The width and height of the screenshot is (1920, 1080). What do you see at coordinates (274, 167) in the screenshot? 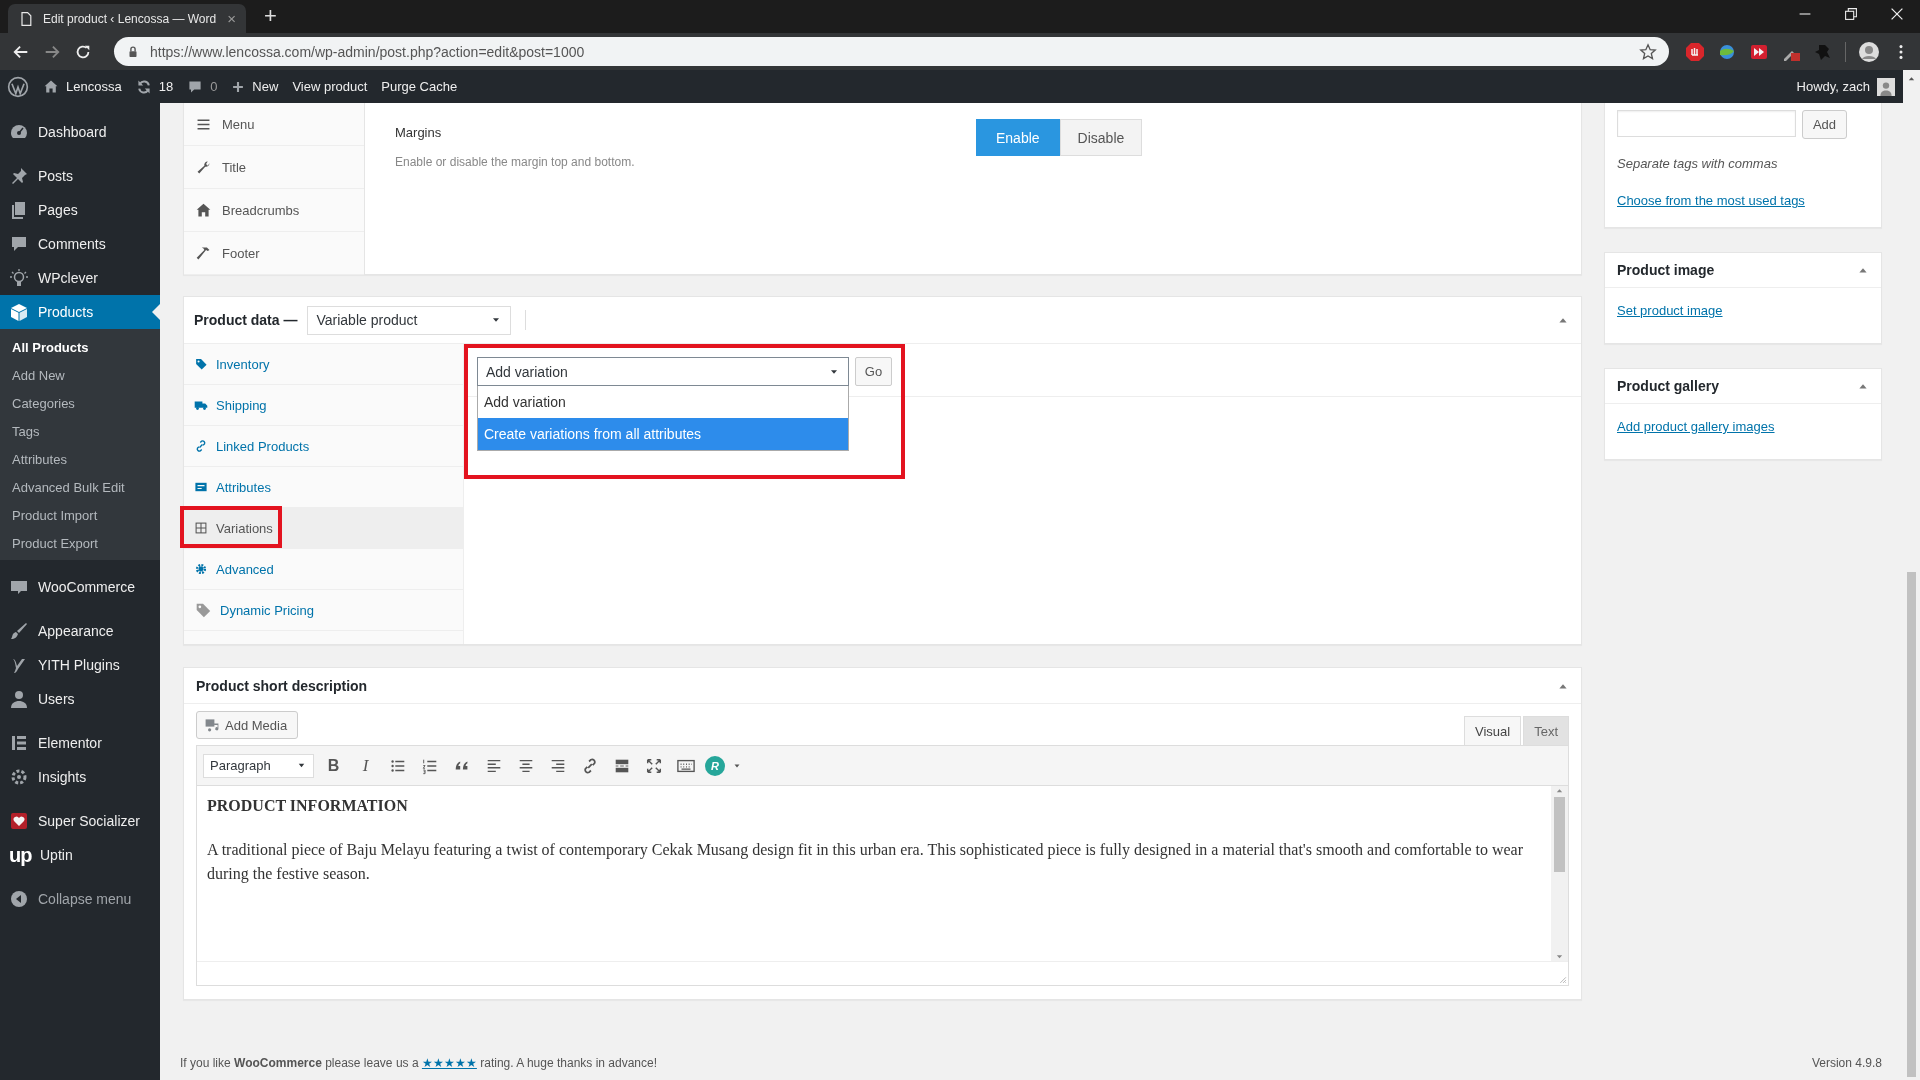
I see `options-nav-item: Title` at bounding box center [274, 167].